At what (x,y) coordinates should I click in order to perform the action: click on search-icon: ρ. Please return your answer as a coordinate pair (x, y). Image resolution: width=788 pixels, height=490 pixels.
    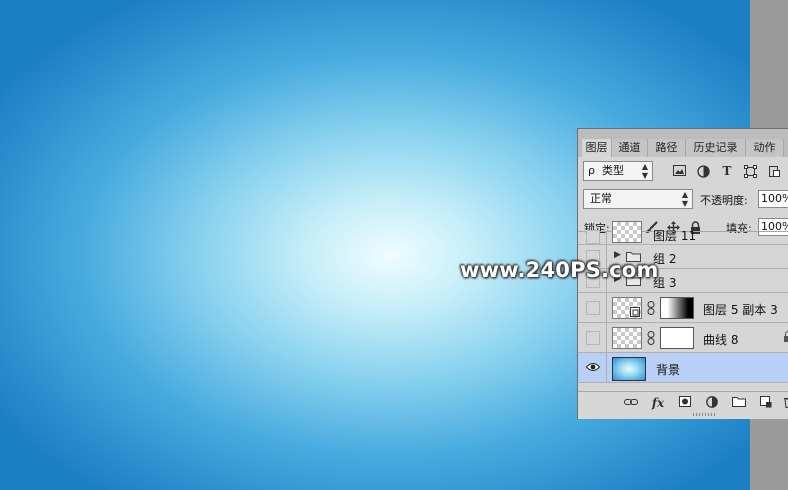
    Looking at the image, I should click on (591, 170).